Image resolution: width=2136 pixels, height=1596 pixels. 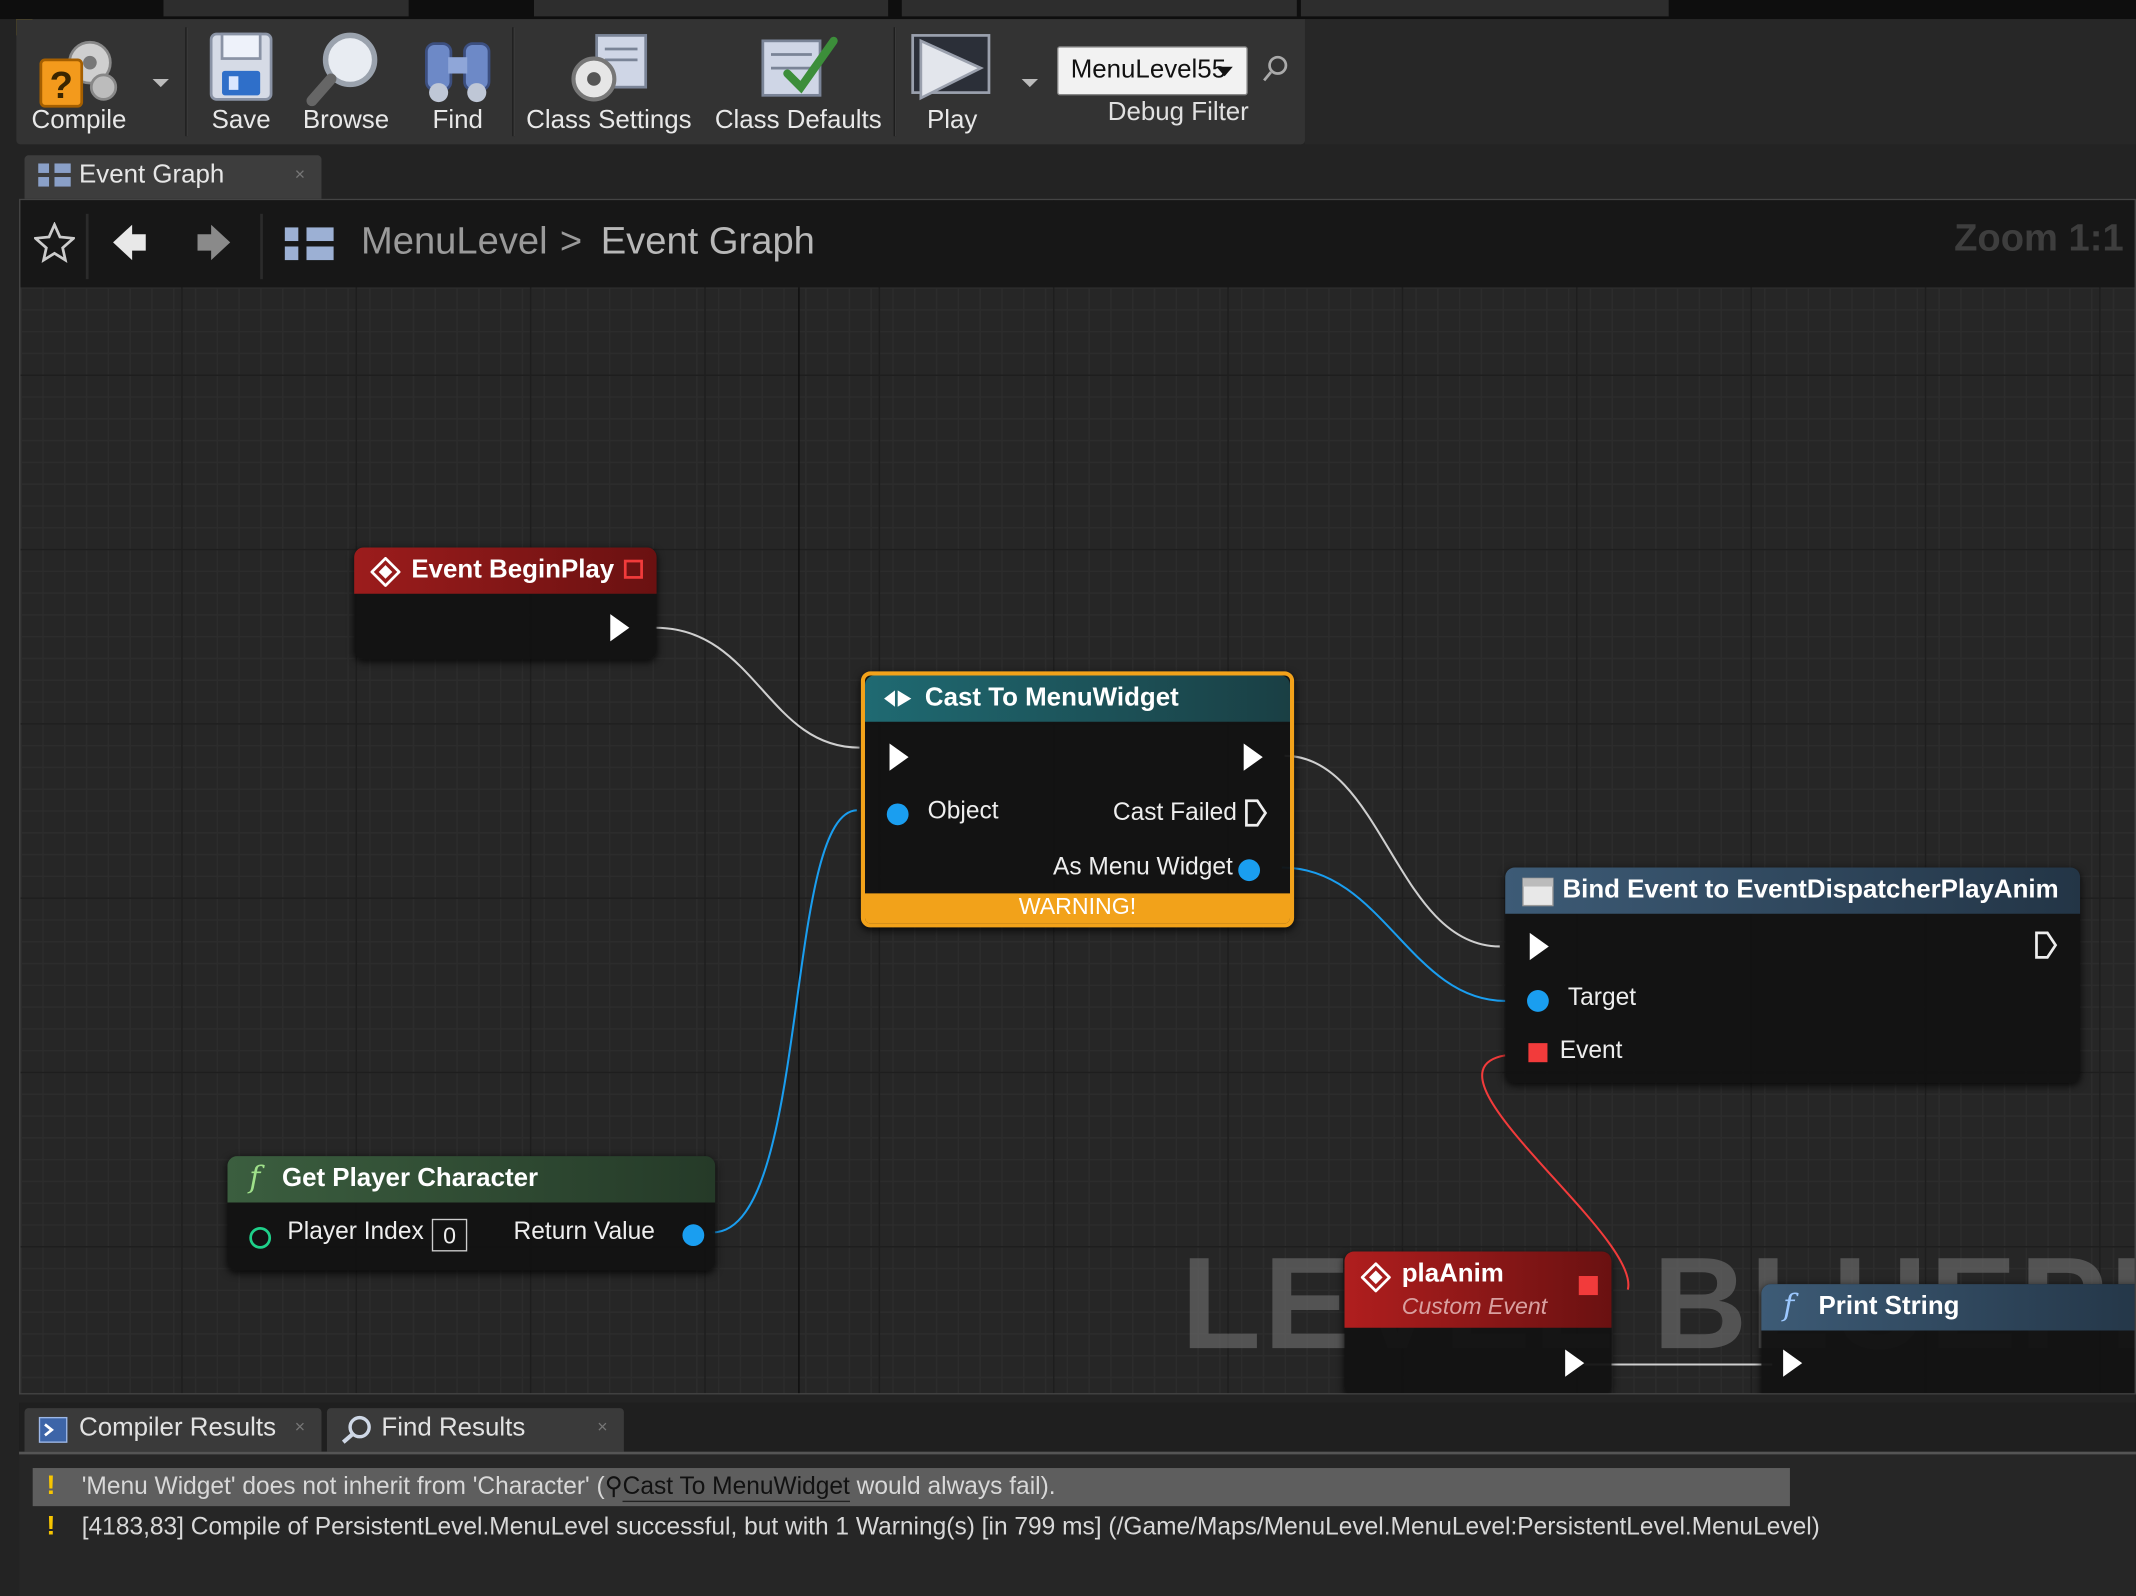 What do you see at coordinates (798, 71) in the screenshot?
I see `class-defaults-icon` at bounding box center [798, 71].